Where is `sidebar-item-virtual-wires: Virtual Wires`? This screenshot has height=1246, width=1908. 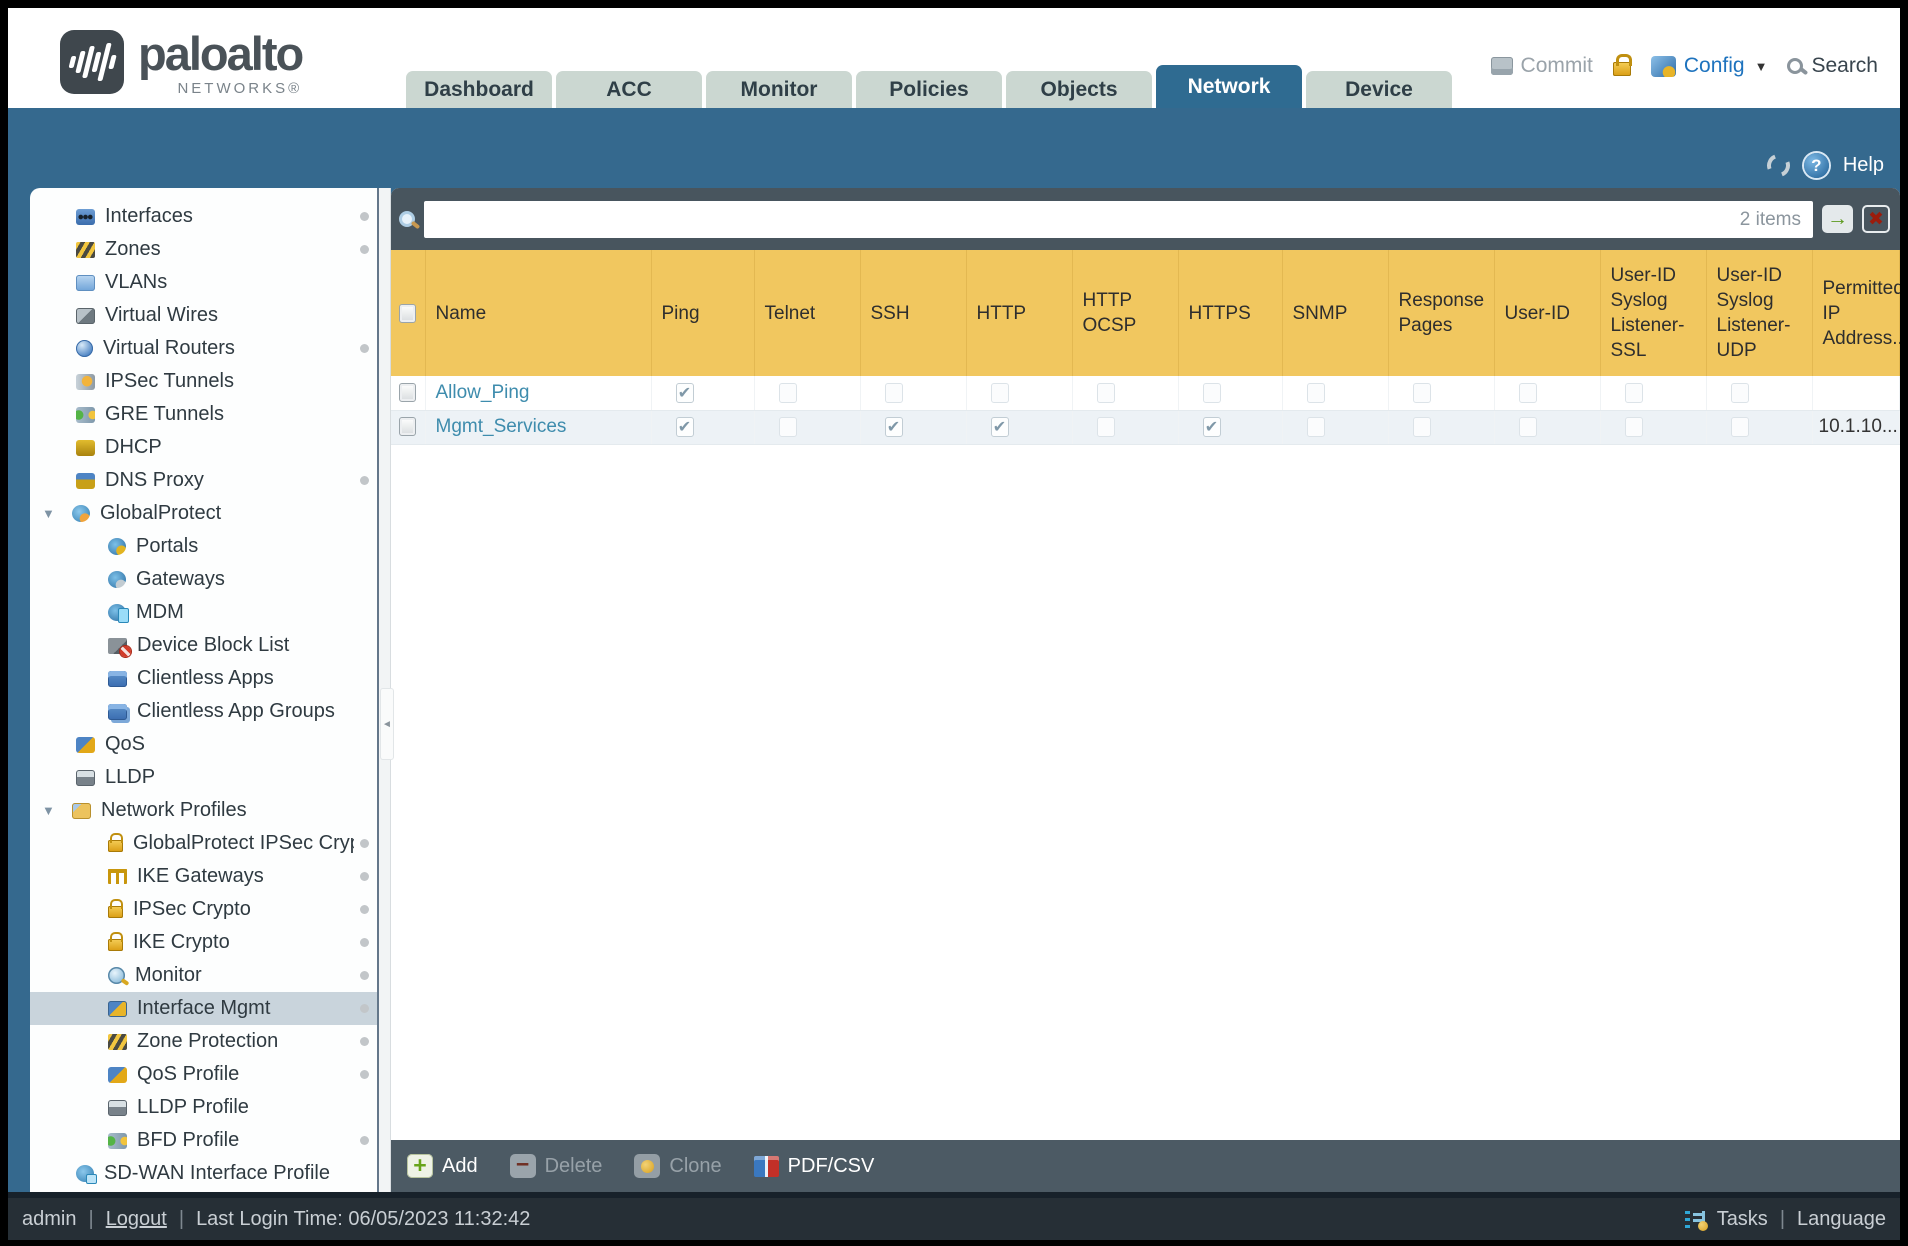
sidebar-item-virtual-wires: Virtual Wires is located at coordinates (203, 315).